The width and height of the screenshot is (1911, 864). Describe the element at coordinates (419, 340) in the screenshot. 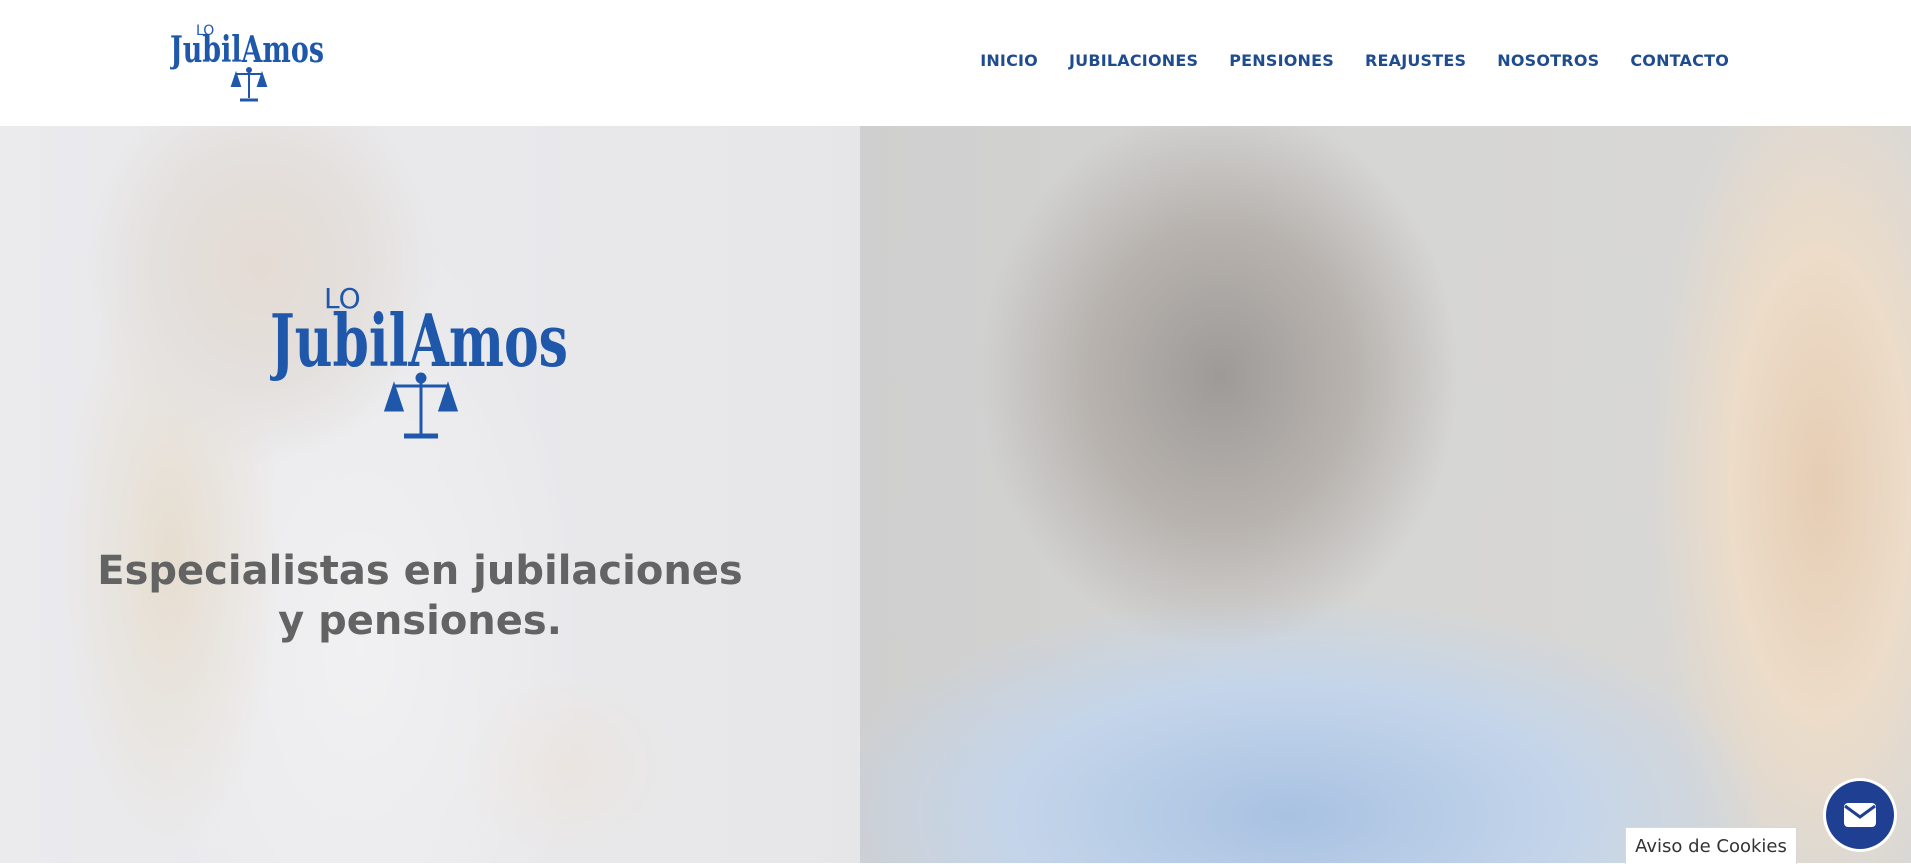

I see `hero-logo-wordmark: JubilAmos` at that location.